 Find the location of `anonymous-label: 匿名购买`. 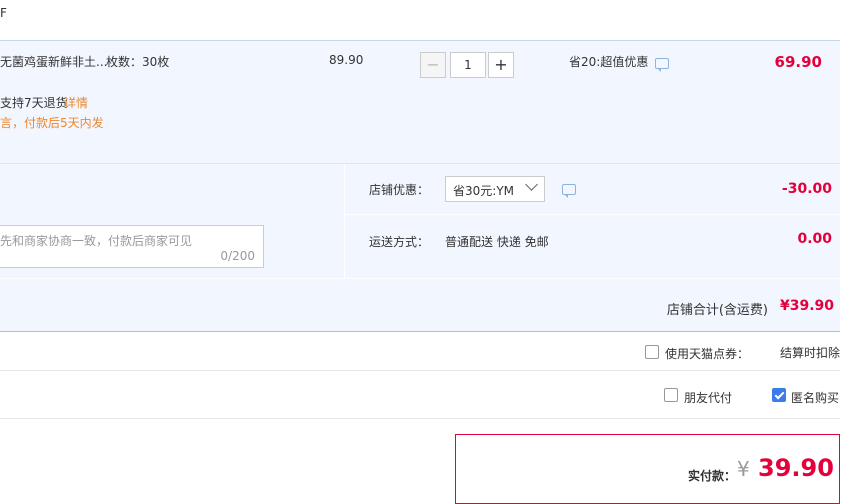

anonymous-label: 匿名购买 is located at coordinates (815, 398).